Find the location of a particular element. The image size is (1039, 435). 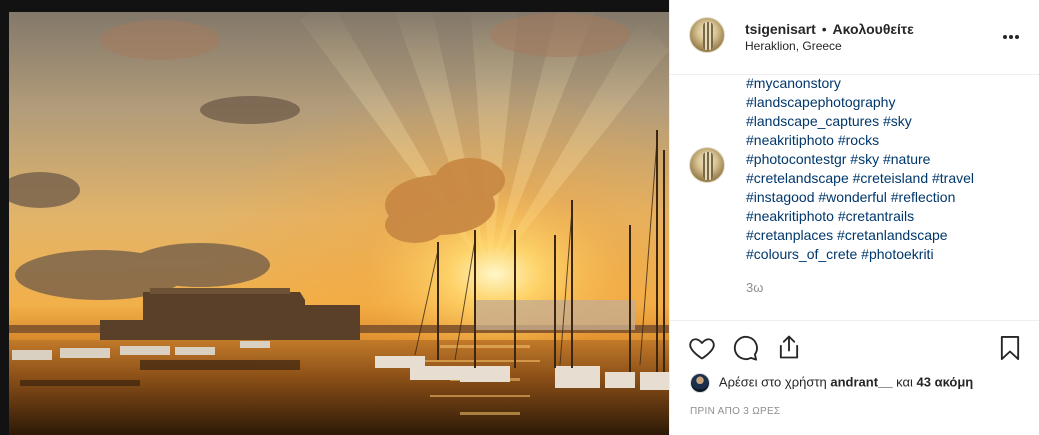

likes-middle: και is located at coordinates (904, 382).